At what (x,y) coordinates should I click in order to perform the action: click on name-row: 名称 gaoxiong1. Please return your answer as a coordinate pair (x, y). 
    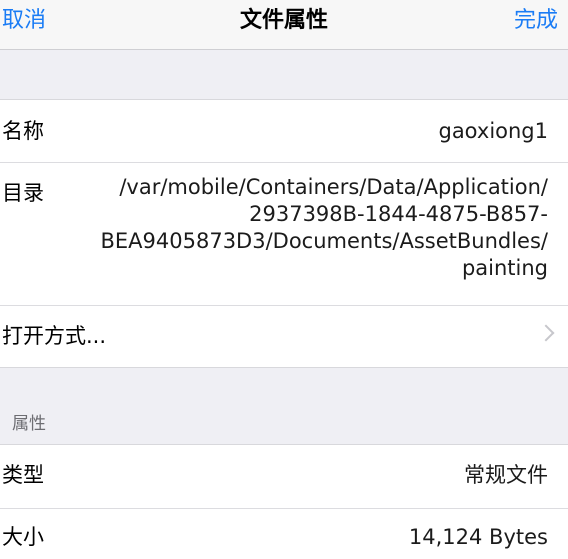
    Looking at the image, I should click on (284, 131).